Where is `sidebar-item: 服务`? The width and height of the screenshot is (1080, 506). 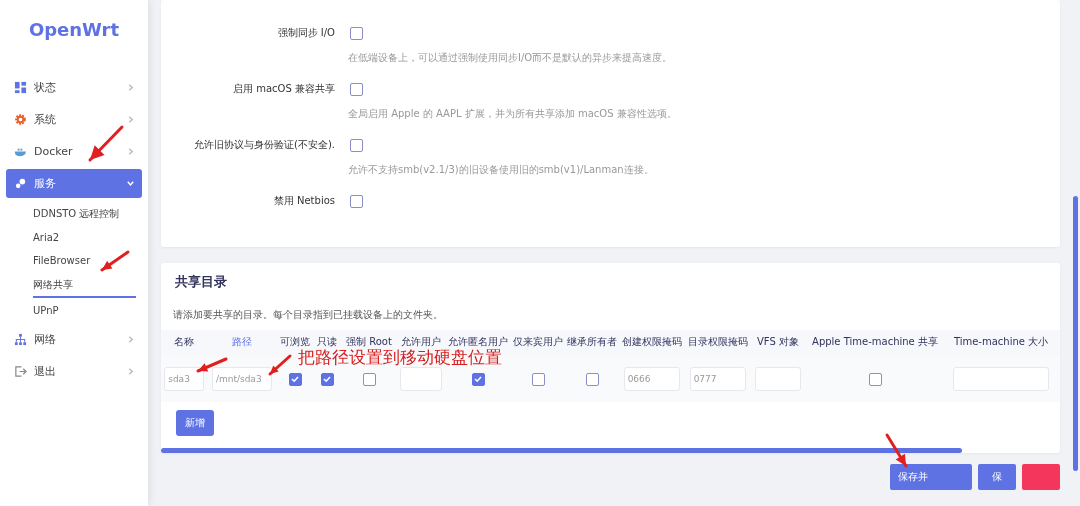
sidebar-item: 服务 is located at coordinates (74, 183).